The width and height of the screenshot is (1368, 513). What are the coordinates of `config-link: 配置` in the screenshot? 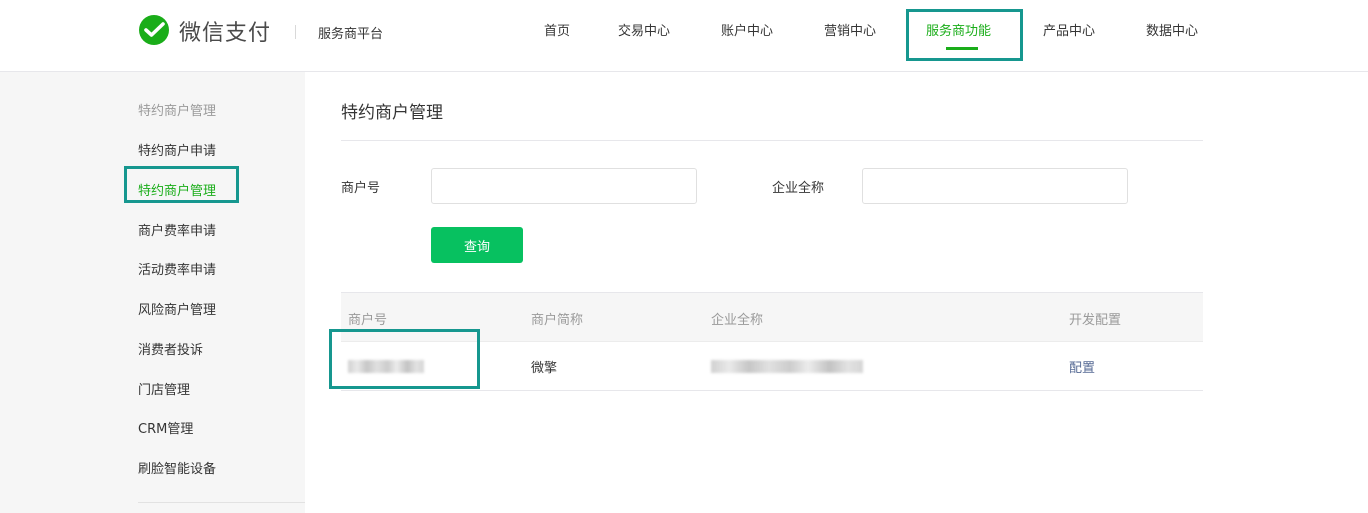 It's located at (1082, 366).